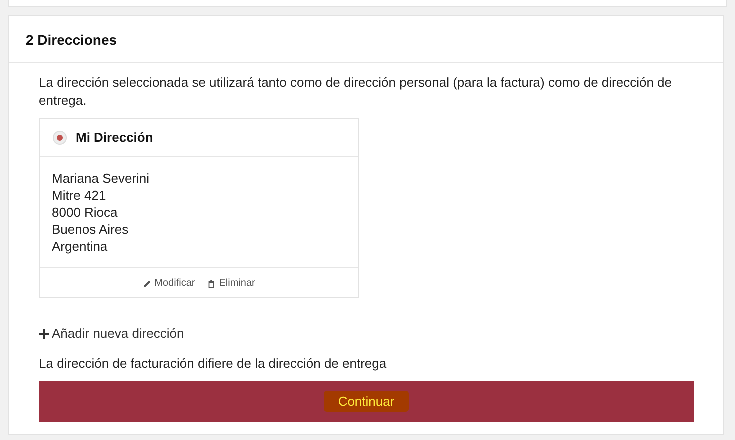 The image size is (735, 440). What do you see at coordinates (79, 195) in the screenshot?
I see `address-line: Mitre 421` at bounding box center [79, 195].